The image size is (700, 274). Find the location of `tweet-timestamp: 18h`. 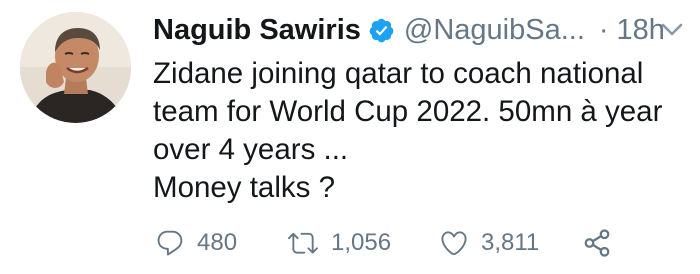

tweet-timestamp: 18h is located at coordinates (641, 30).